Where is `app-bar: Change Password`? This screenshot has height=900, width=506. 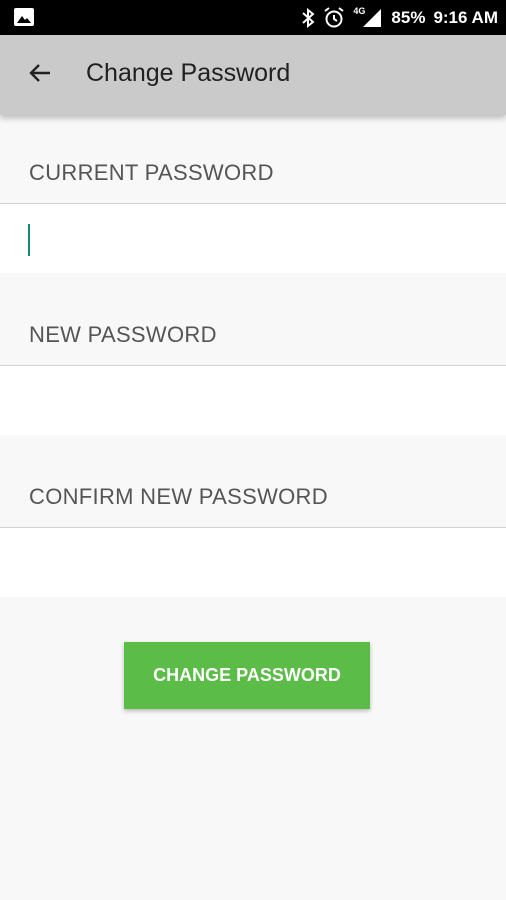
app-bar: Change Password is located at coordinates (253, 75).